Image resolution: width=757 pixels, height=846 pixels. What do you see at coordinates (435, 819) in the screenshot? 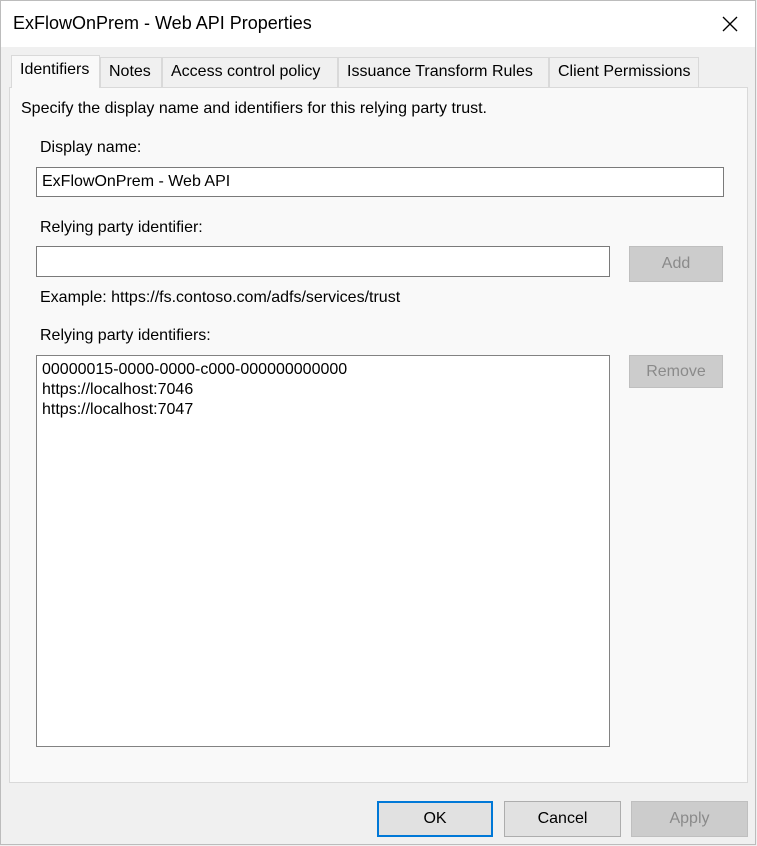
I see `ok-button: OK` at bounding box center [435, 819].